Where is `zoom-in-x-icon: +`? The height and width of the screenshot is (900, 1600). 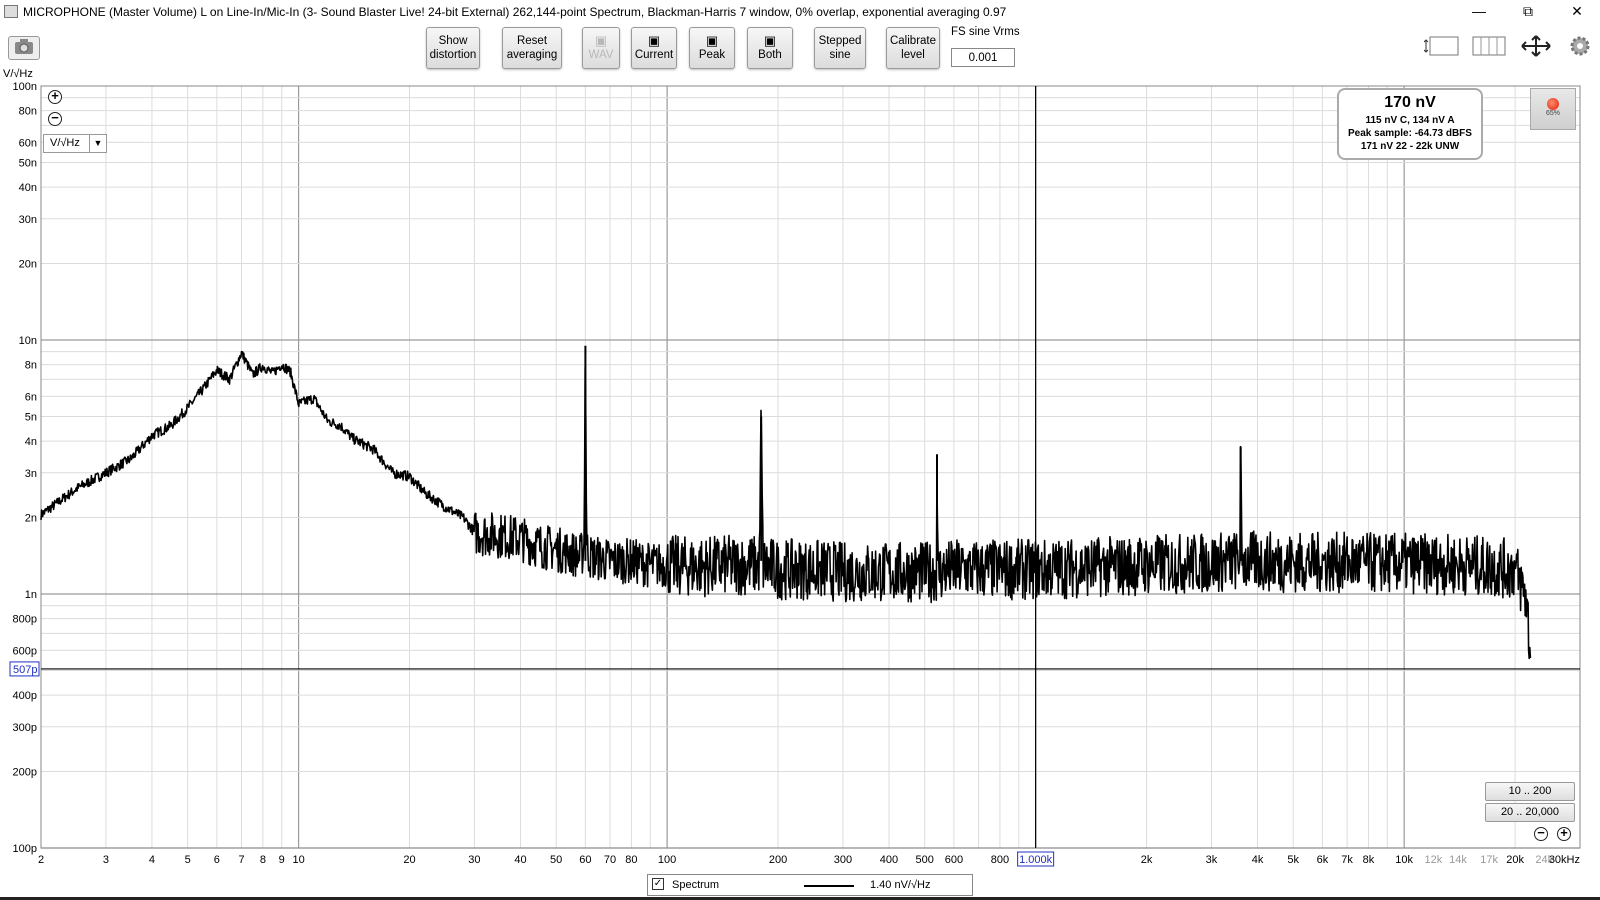
zoom-in-x-icon: + is located at coordinates (1564, 833).